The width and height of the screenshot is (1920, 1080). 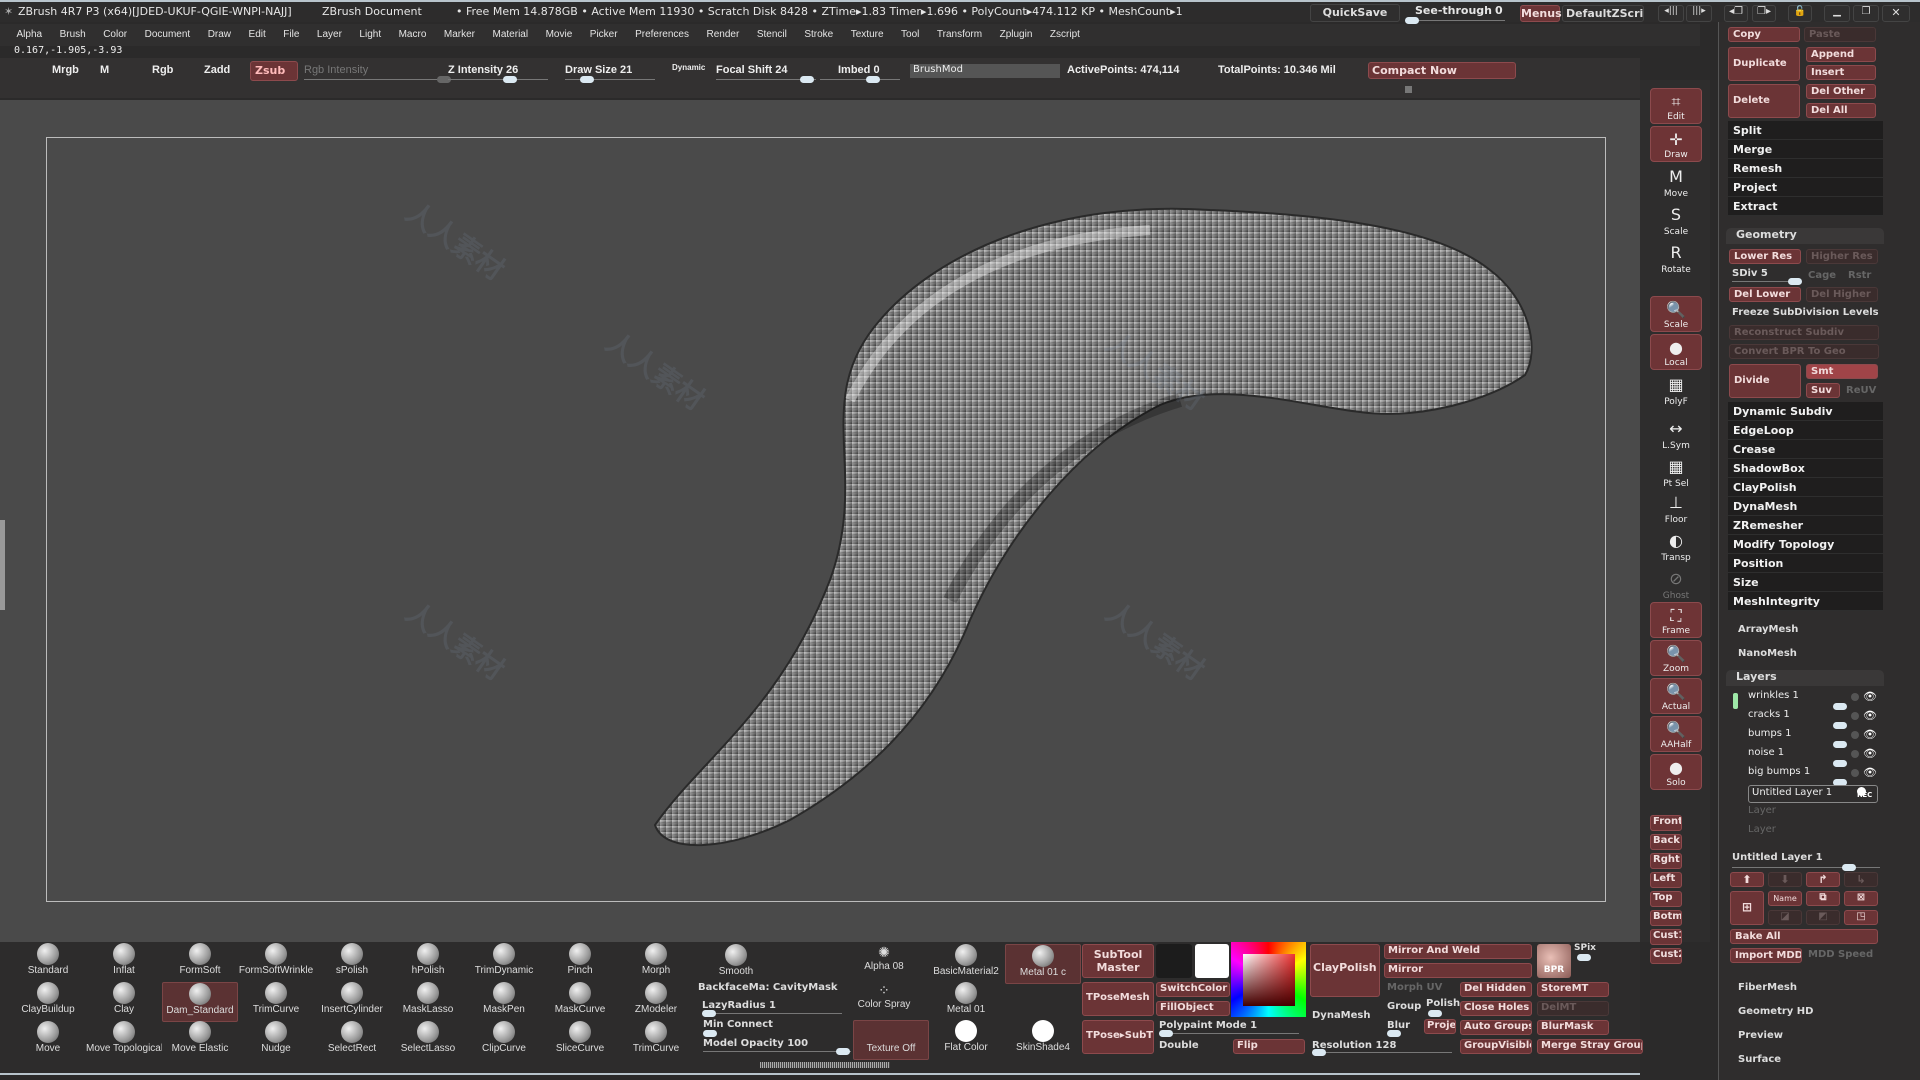 What do you see at coordinates (1676, 258) in the screenshot?
I see `rotate-button: R Rotate` at bounding box center [1676, 258].